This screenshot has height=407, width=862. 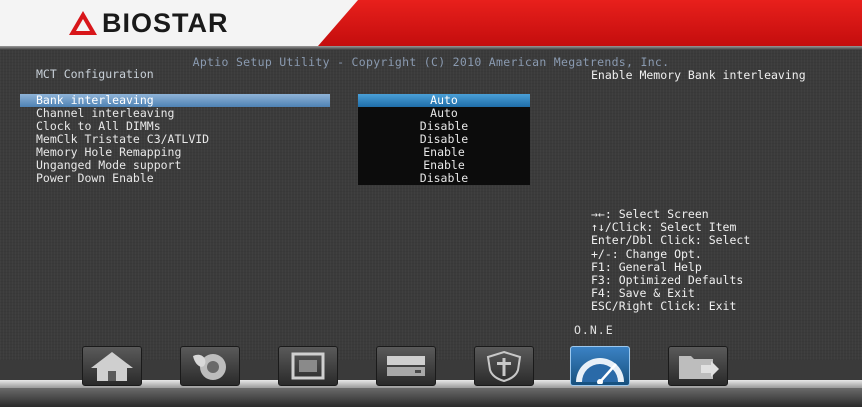 I want to click on tab-advanced, so click(x=210, y=366).